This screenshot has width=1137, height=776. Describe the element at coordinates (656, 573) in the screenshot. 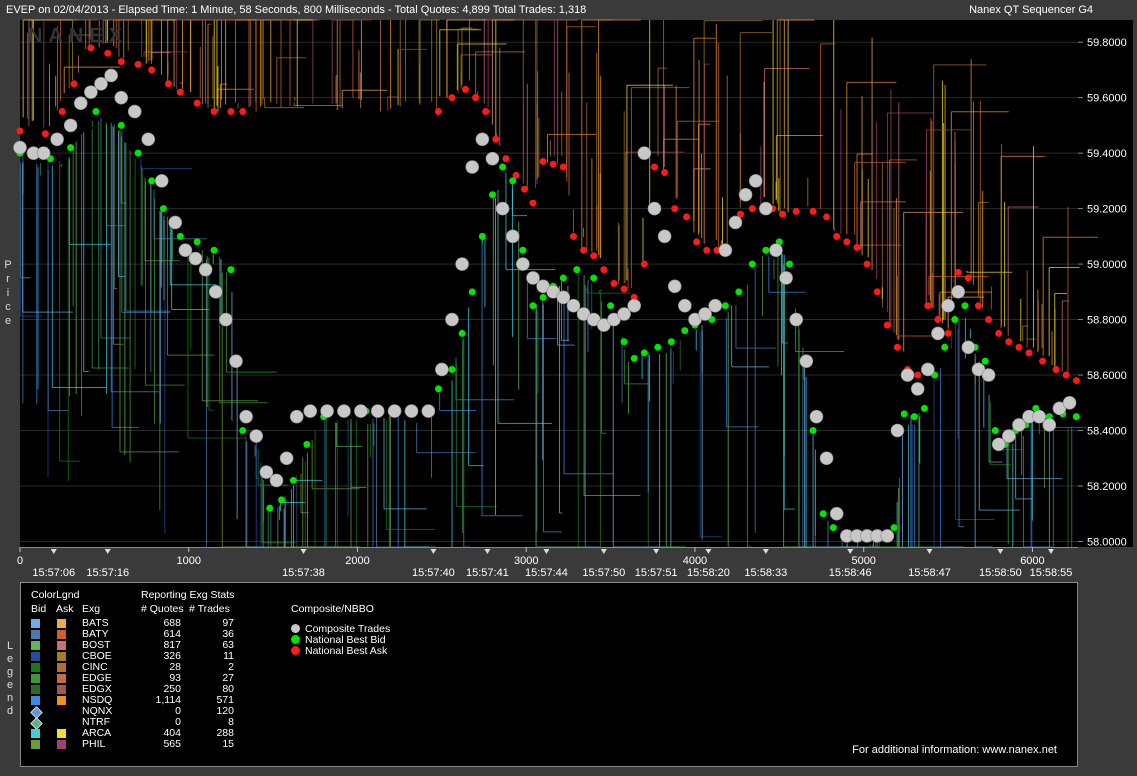

I see `time-label: 15:57:51` at that location.